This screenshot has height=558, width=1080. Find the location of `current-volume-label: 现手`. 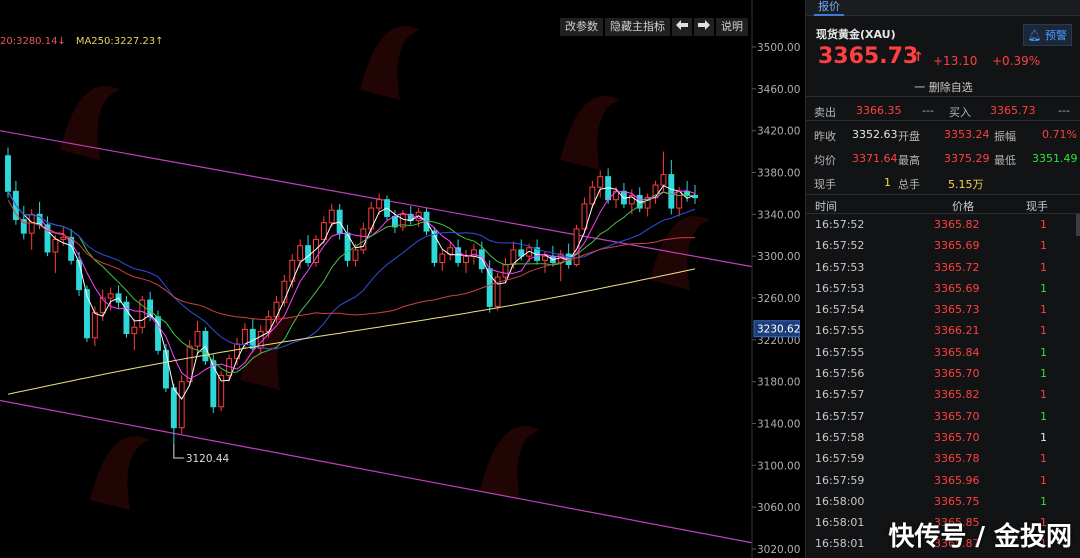

current-volume-label: 现手 is located at coordinates (825, 184).